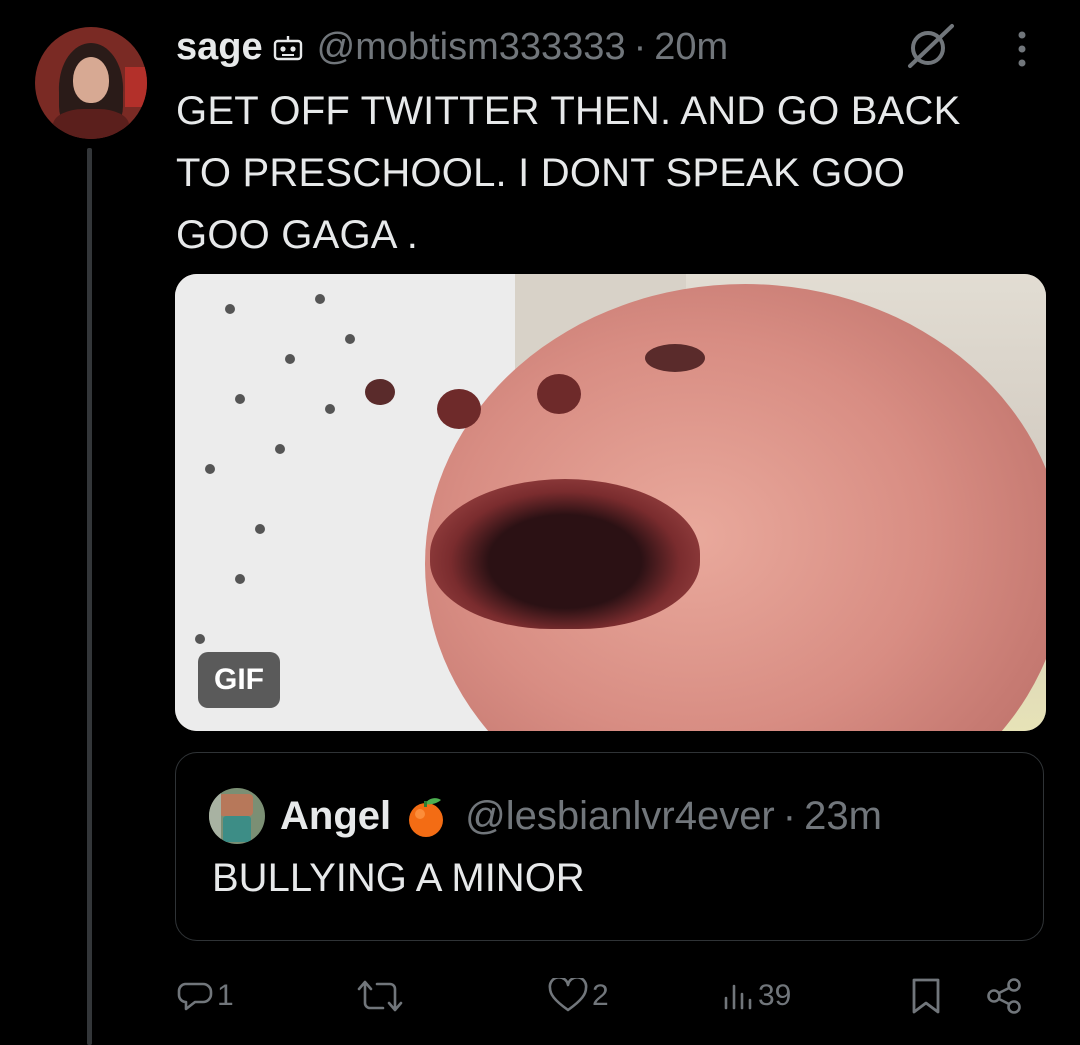  What do you see at coordinates (237, 816) in the screenshot?
I see `quoted-author-avatar` at bounding box center [237, 816].